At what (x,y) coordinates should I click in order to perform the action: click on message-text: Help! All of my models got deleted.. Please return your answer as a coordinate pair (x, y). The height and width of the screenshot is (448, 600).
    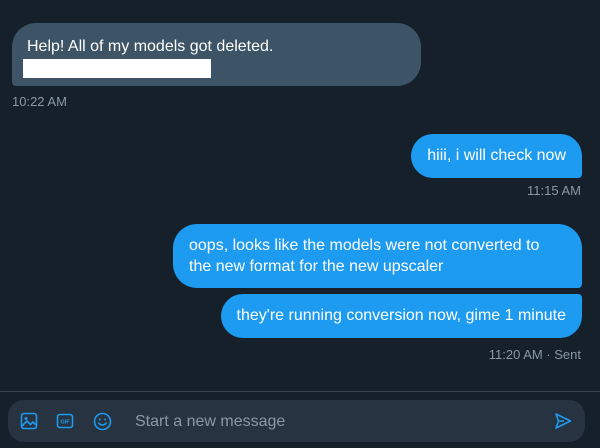
    Looking at the image, I should click on (150, 46).